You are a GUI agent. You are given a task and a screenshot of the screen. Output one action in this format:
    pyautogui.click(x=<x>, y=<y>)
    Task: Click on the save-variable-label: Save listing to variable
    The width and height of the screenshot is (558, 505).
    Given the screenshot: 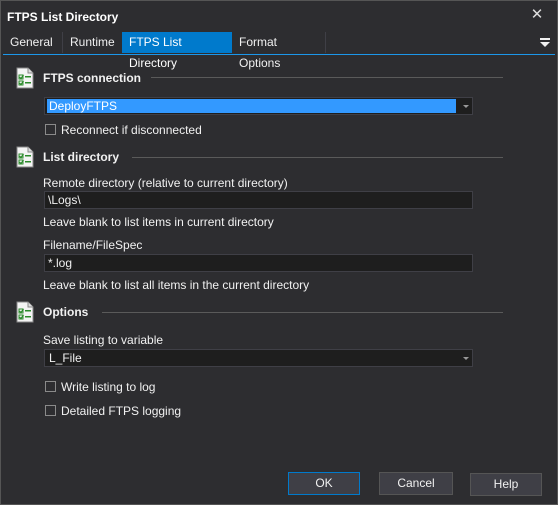 What is the action you would take?
    pyautogui.click(x=103, y=340)
    